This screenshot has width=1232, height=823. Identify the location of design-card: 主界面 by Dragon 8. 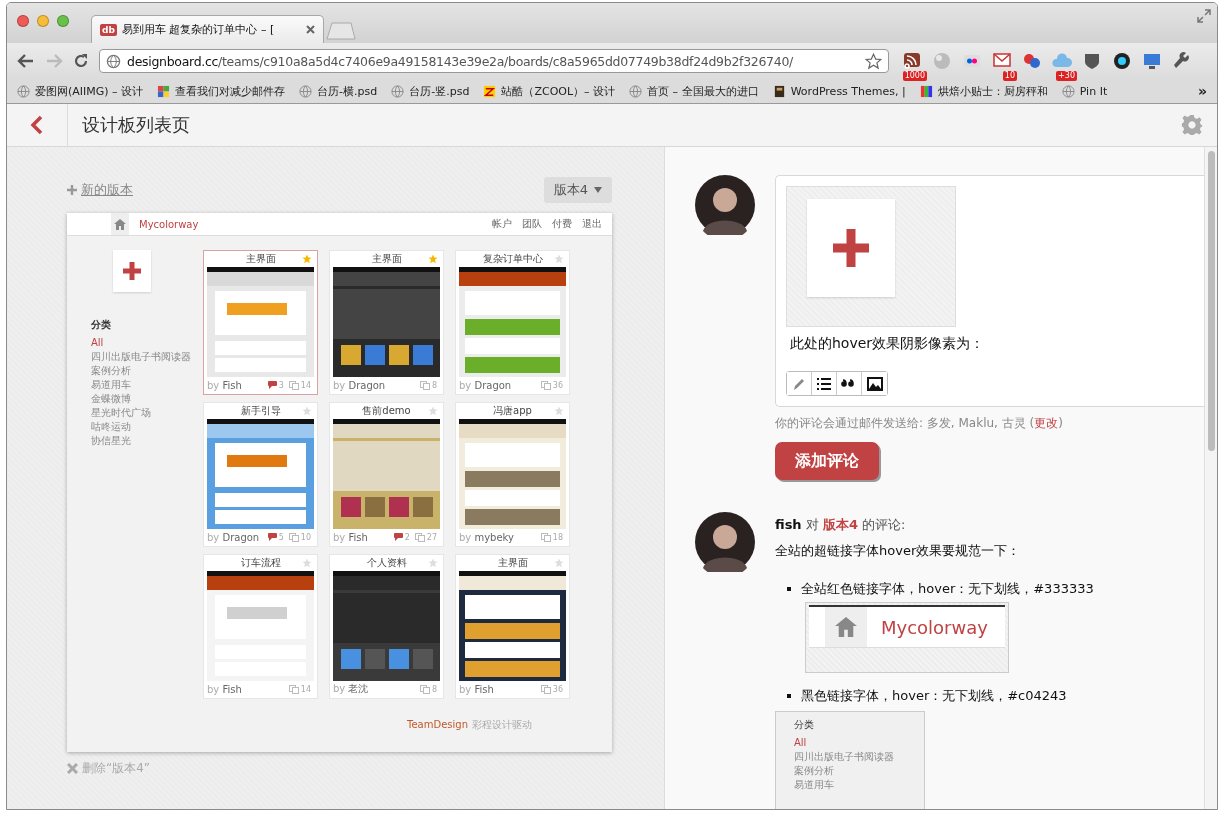
(386, 322).